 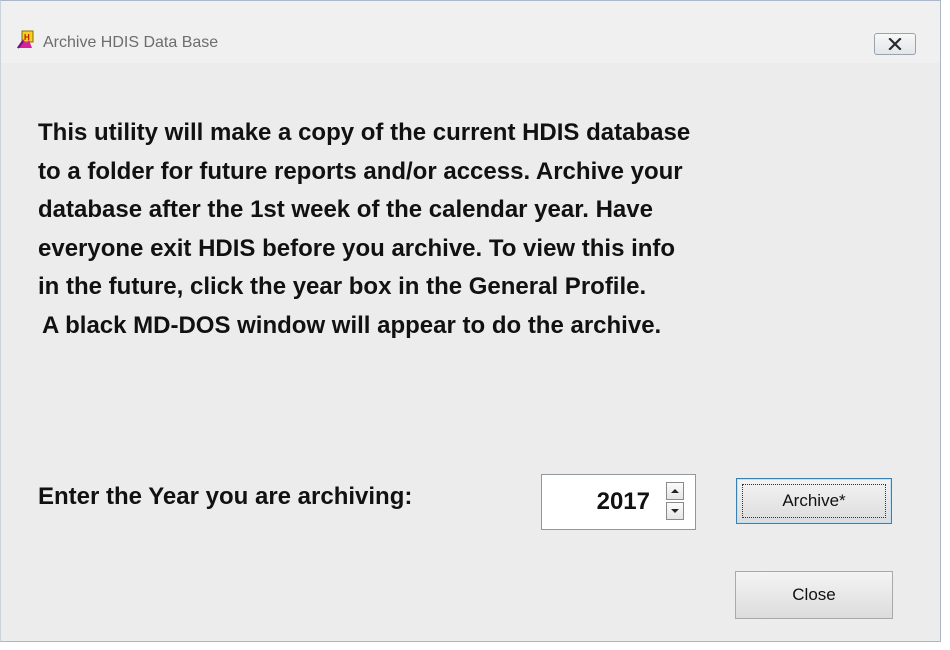 What do you see at coordinates (598, 502) in the screenshot?
I see `year-input` at bounding box center [598, 502].